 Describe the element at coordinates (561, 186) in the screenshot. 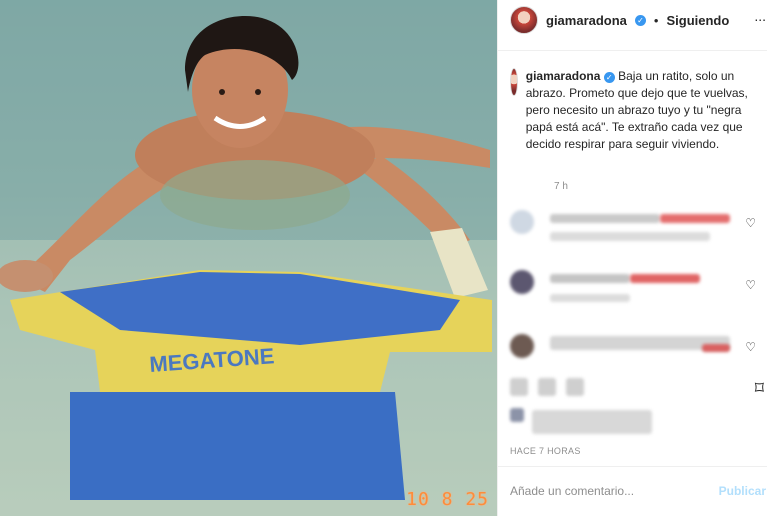

I see `caption-time: 7 h` at that location.